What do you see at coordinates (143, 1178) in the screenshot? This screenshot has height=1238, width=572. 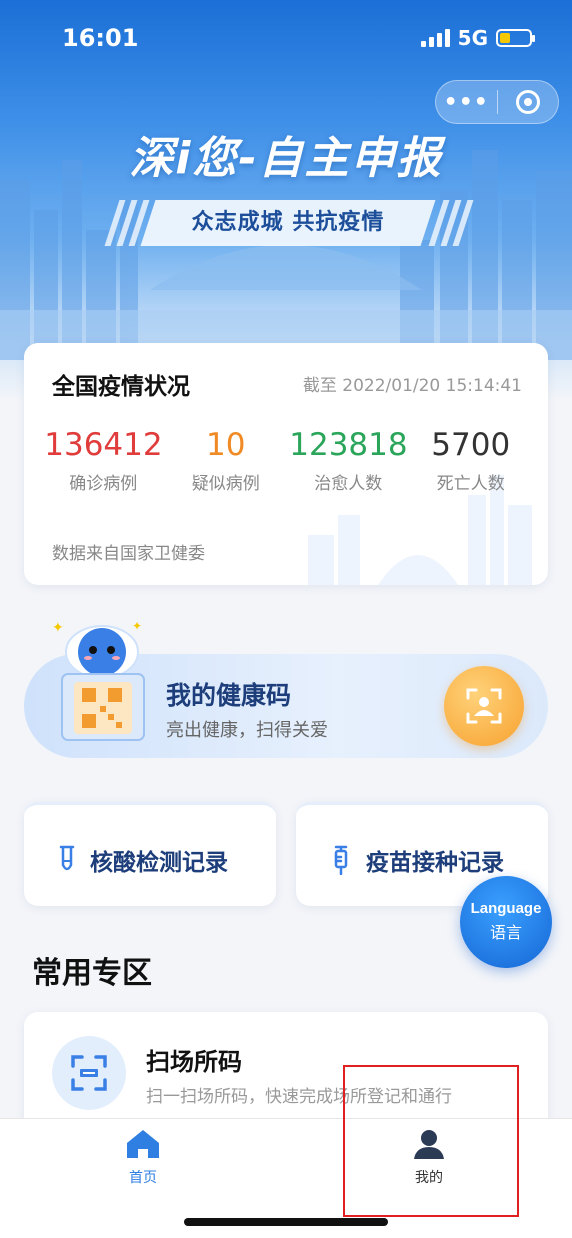 I see `tab-home-label: 首页` at bounding box center [143, 1178].